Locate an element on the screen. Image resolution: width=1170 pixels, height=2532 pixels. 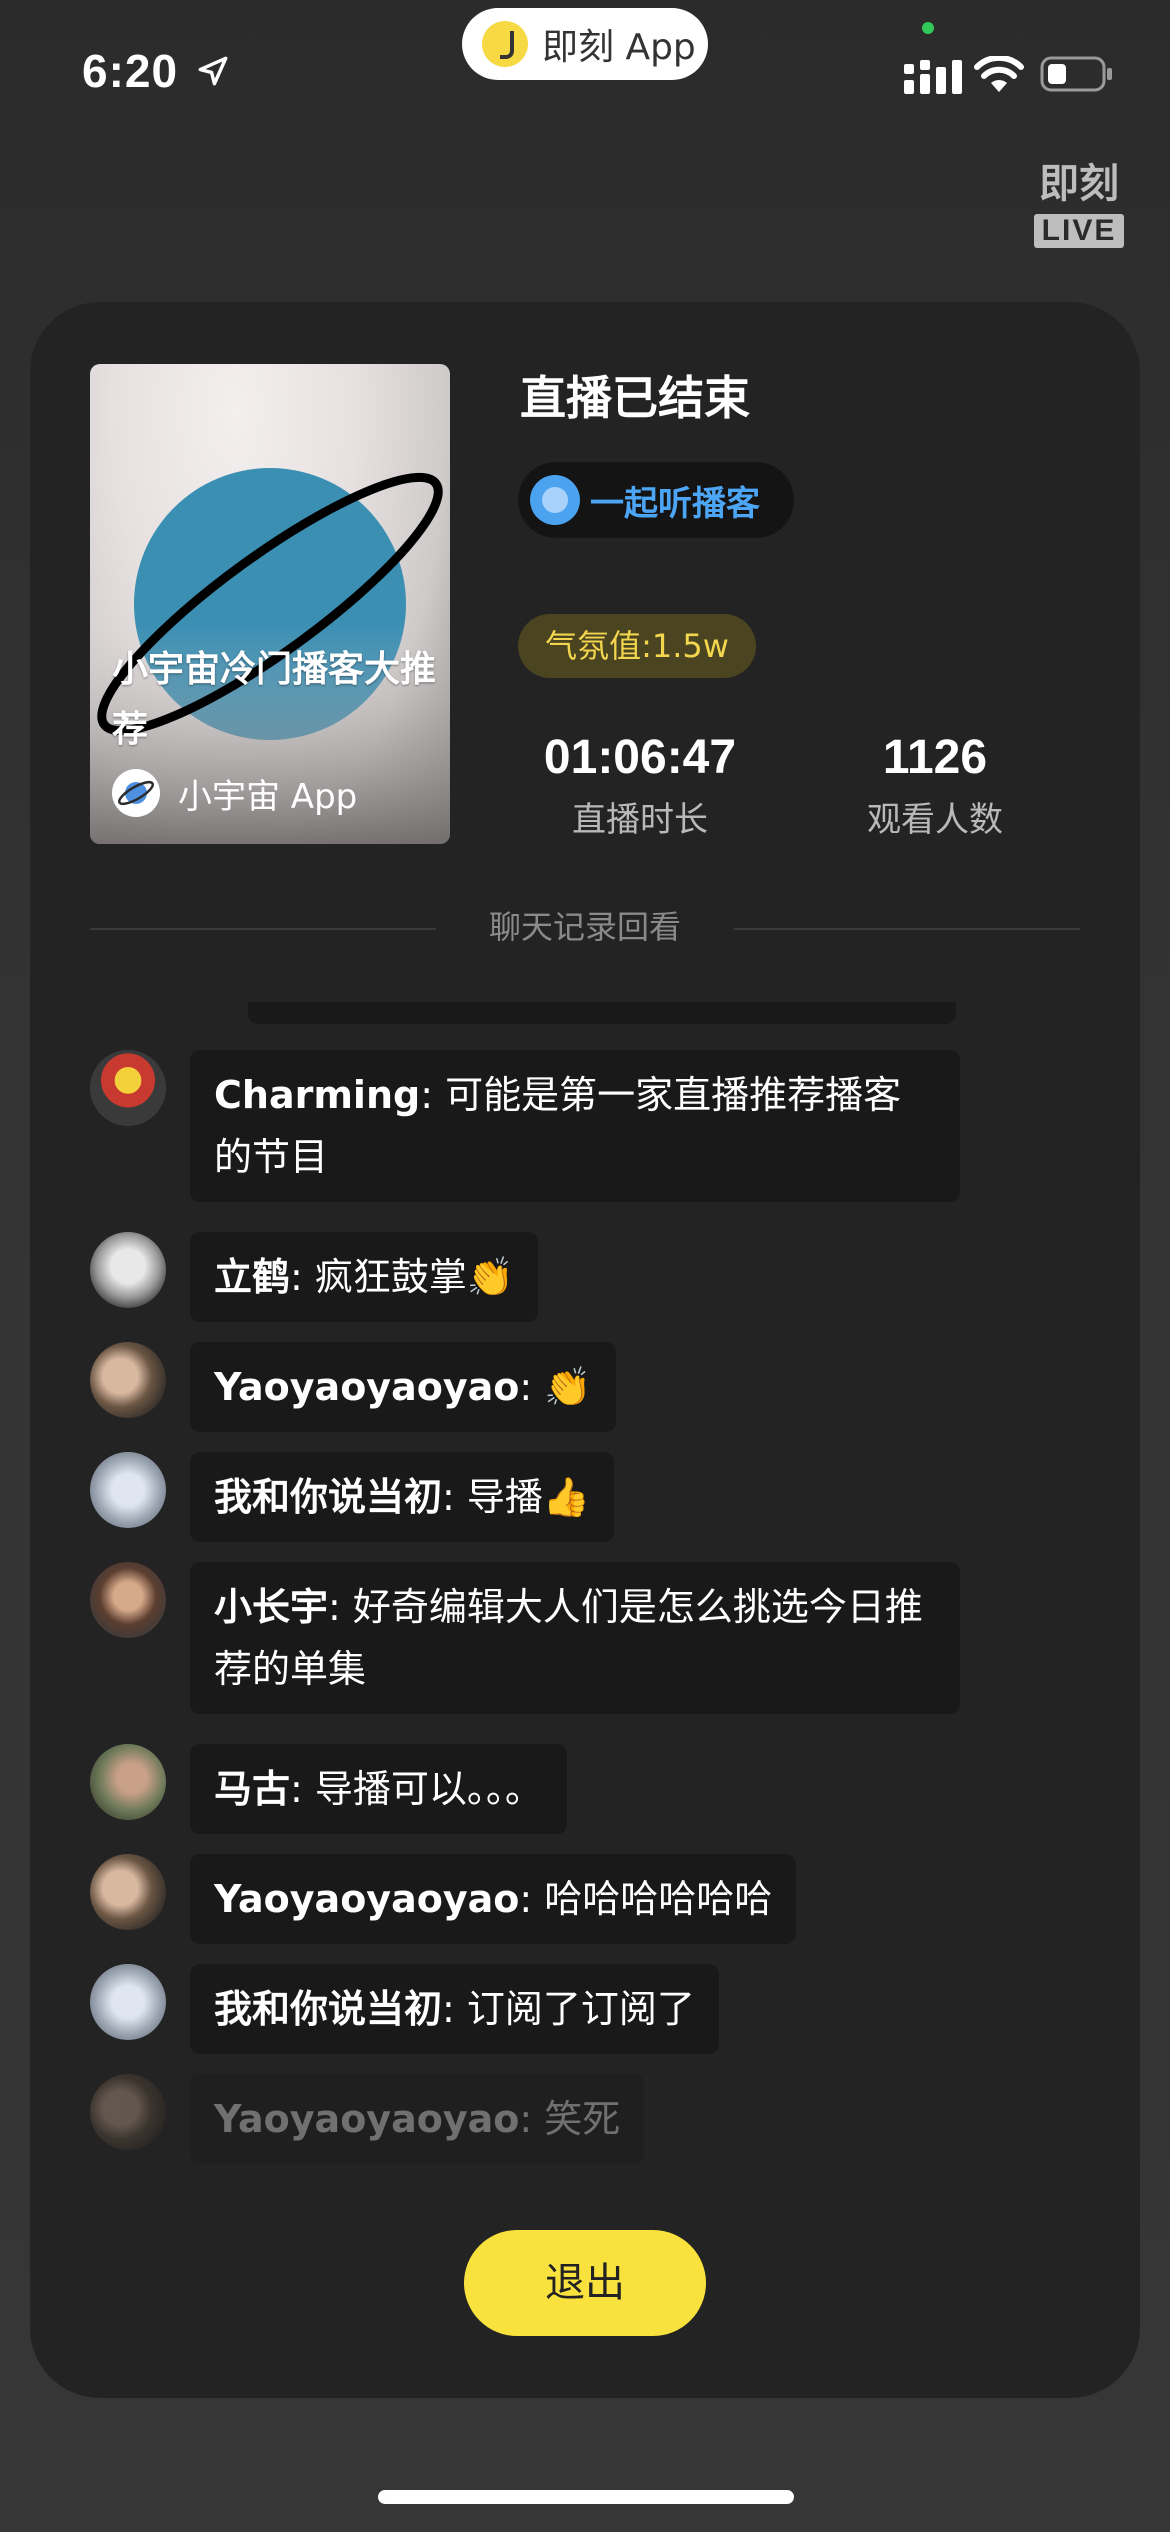
wifi-icon is located at coordinates (999, 74).